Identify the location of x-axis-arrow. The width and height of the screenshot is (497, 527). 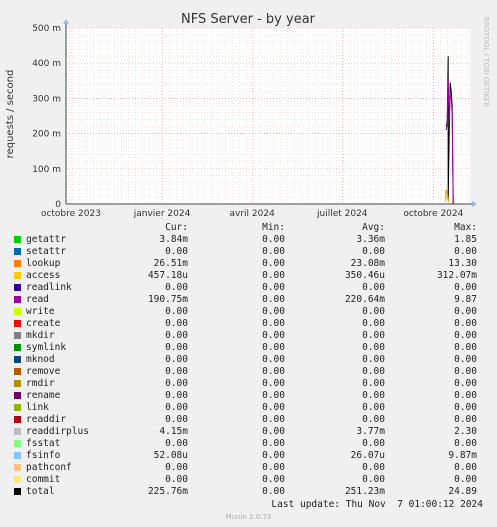
(474, 204).